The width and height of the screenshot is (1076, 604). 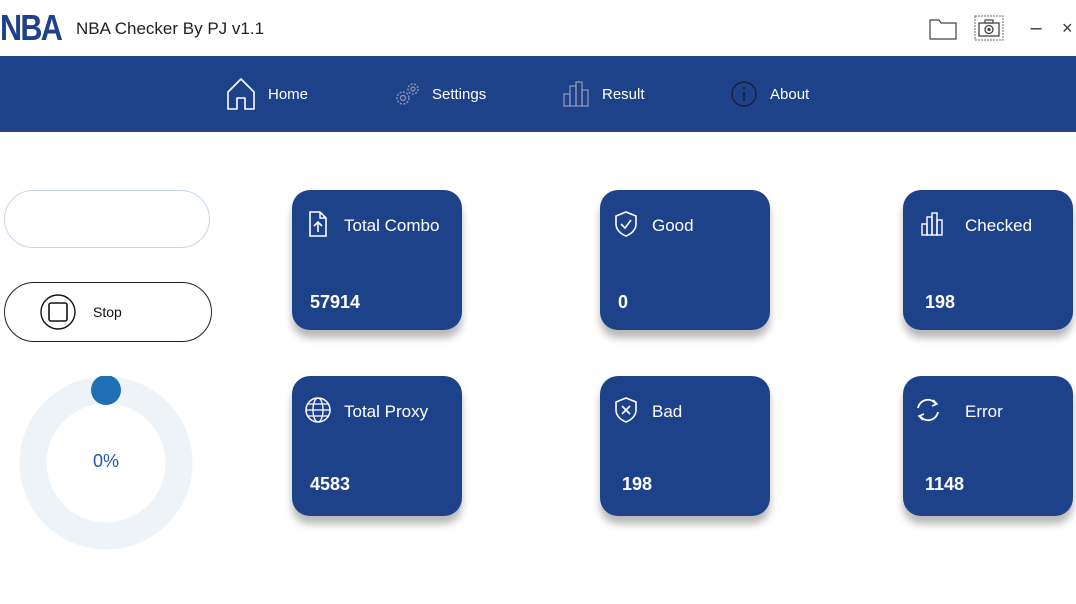 I want to click on card-label: Bad, so click(x=667, y=411).